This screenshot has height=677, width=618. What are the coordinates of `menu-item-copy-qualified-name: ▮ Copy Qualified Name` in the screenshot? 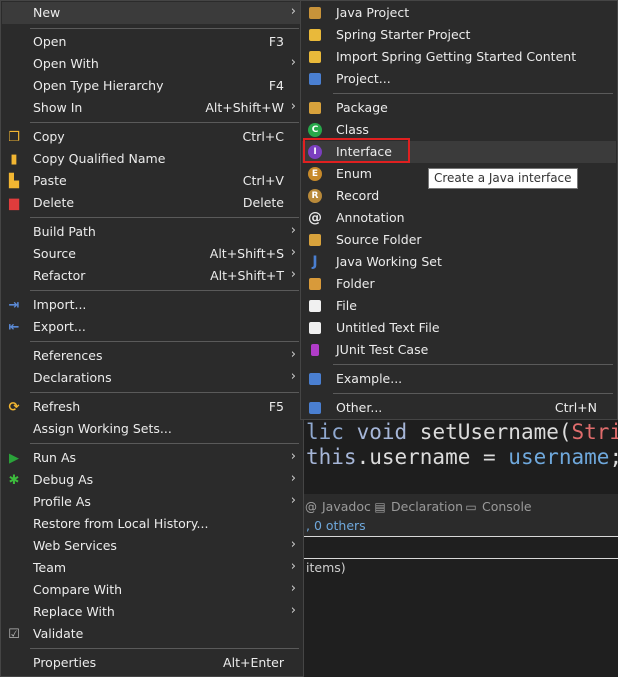 It's located at (152, 159).